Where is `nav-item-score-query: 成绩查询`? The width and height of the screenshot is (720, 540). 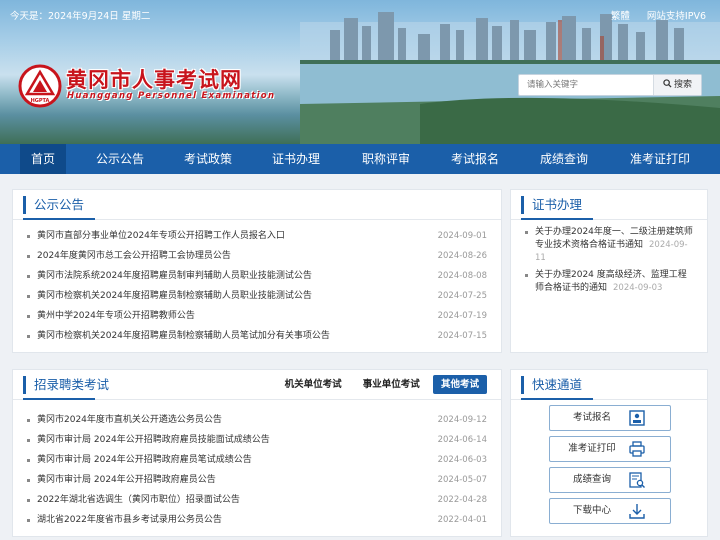 nav-item-score-query: 成绩查询 is located at coordinates (564, 159).